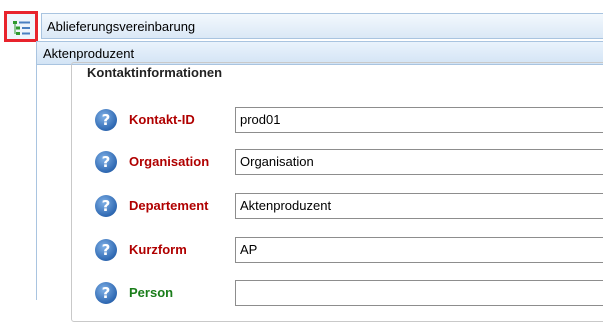  Describe the element at coordinates (419, 206) in the screenshot. I see `departement-input: Aktenproduzent` at that location.